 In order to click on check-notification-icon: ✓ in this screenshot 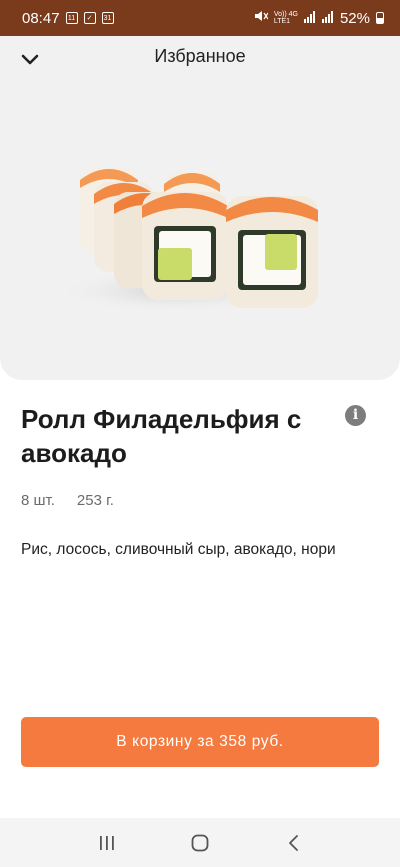, I will do `click(89, 18)`.